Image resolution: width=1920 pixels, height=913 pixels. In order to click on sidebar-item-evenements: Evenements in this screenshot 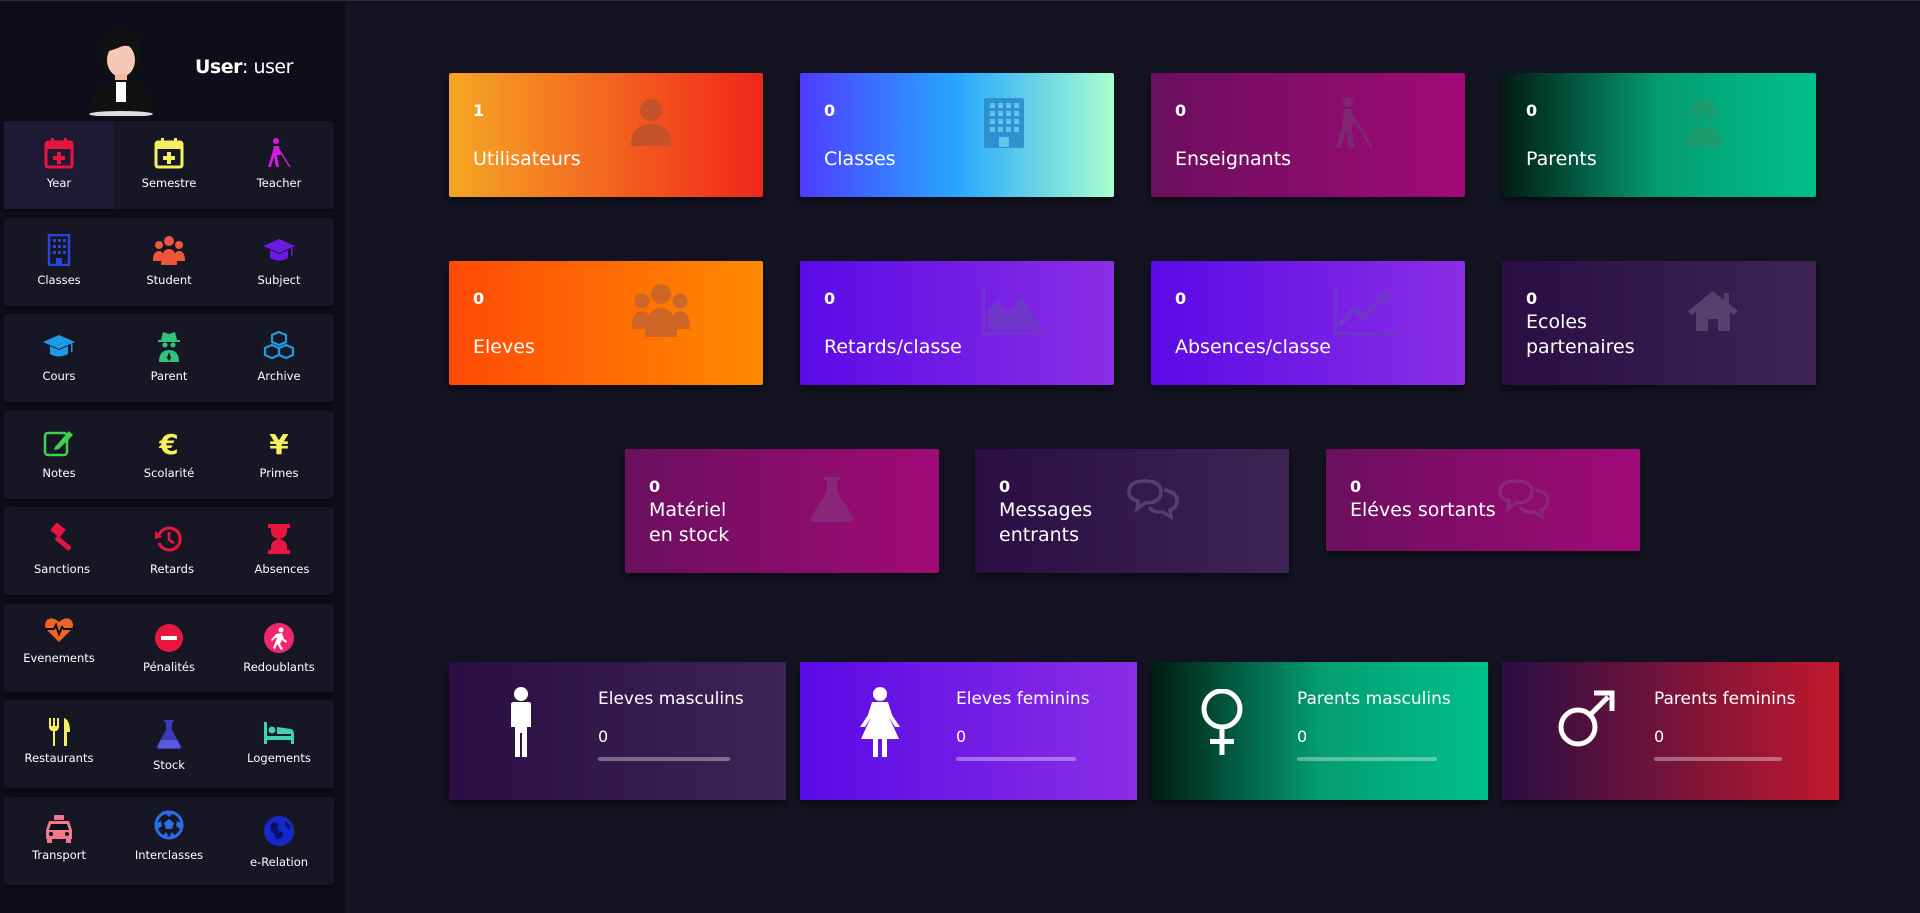, I will do `click(59, 648)`.